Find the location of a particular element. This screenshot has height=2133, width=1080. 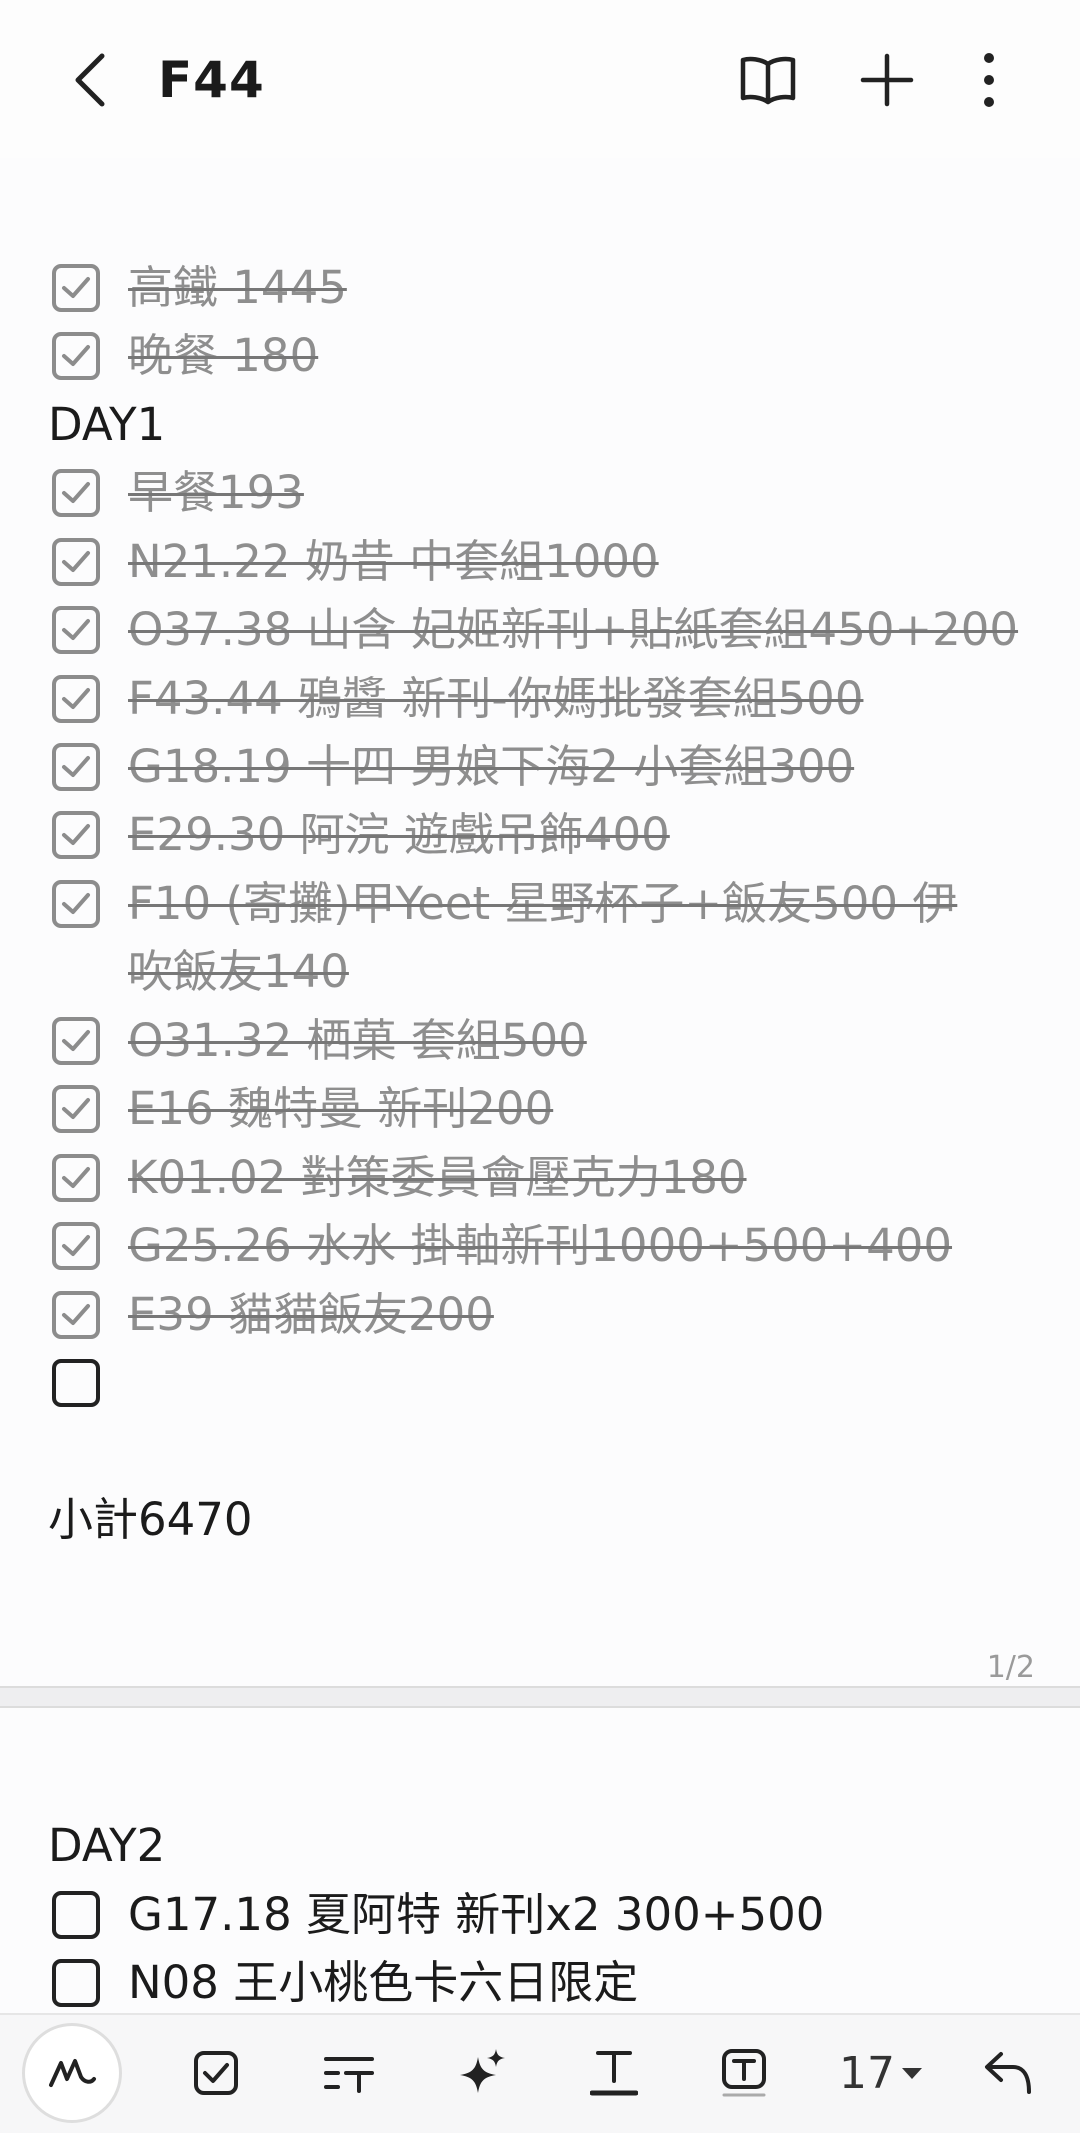

checklist-item-text: O37.38 山含 妃姬新刊+貼紙套組450+200 is located at coordinates (573, 630).